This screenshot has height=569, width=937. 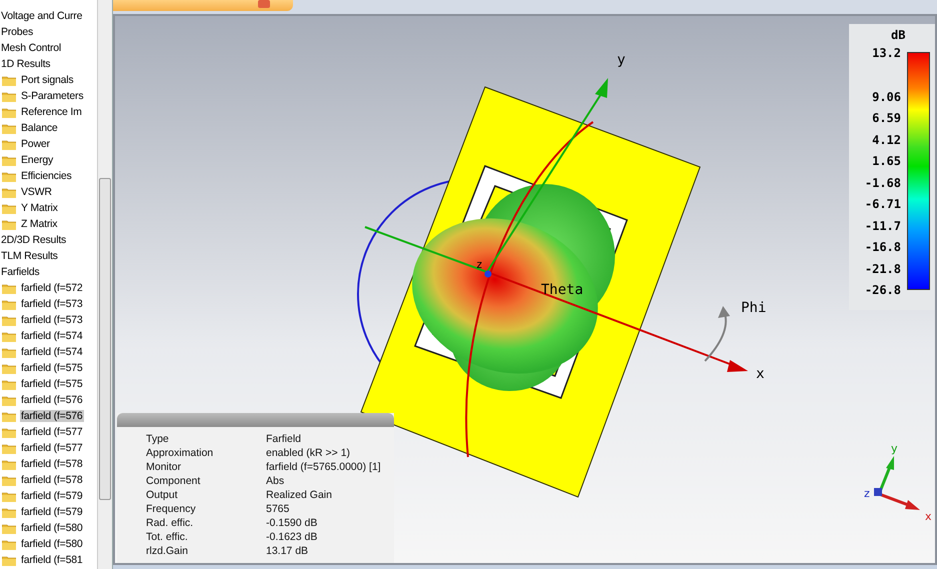 I want to click on tree-item: VSWR, so click(x=36, y=192).